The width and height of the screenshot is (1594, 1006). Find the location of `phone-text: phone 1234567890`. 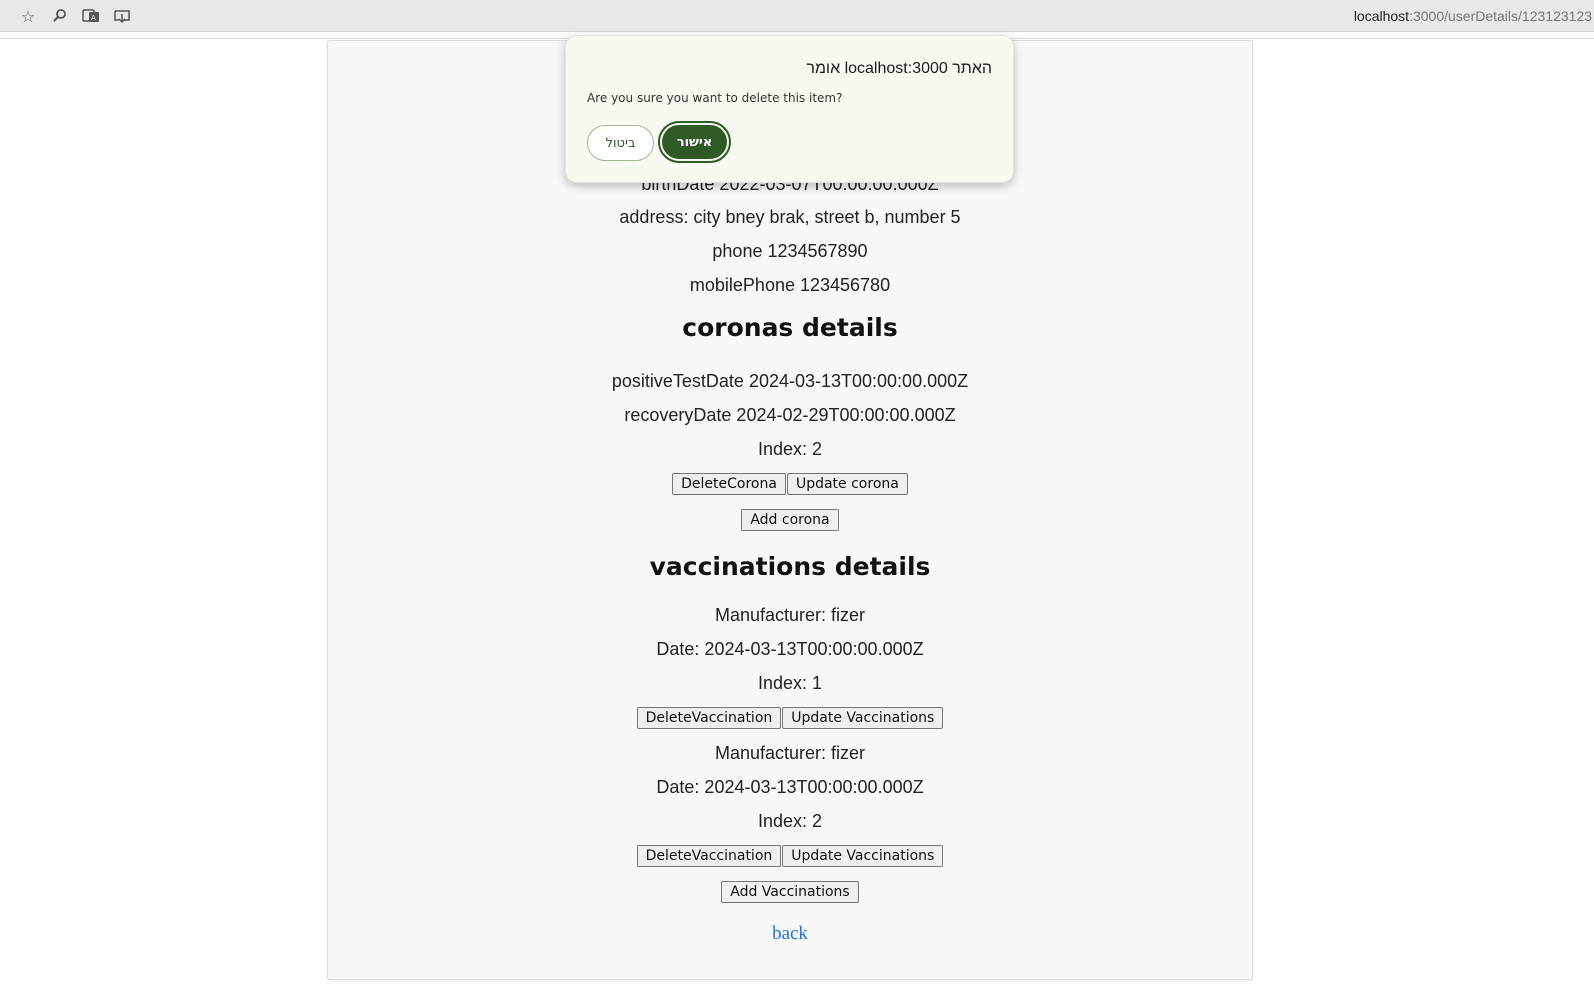

phone-text: phone 1234567890 is located at coordinates (790, 251).